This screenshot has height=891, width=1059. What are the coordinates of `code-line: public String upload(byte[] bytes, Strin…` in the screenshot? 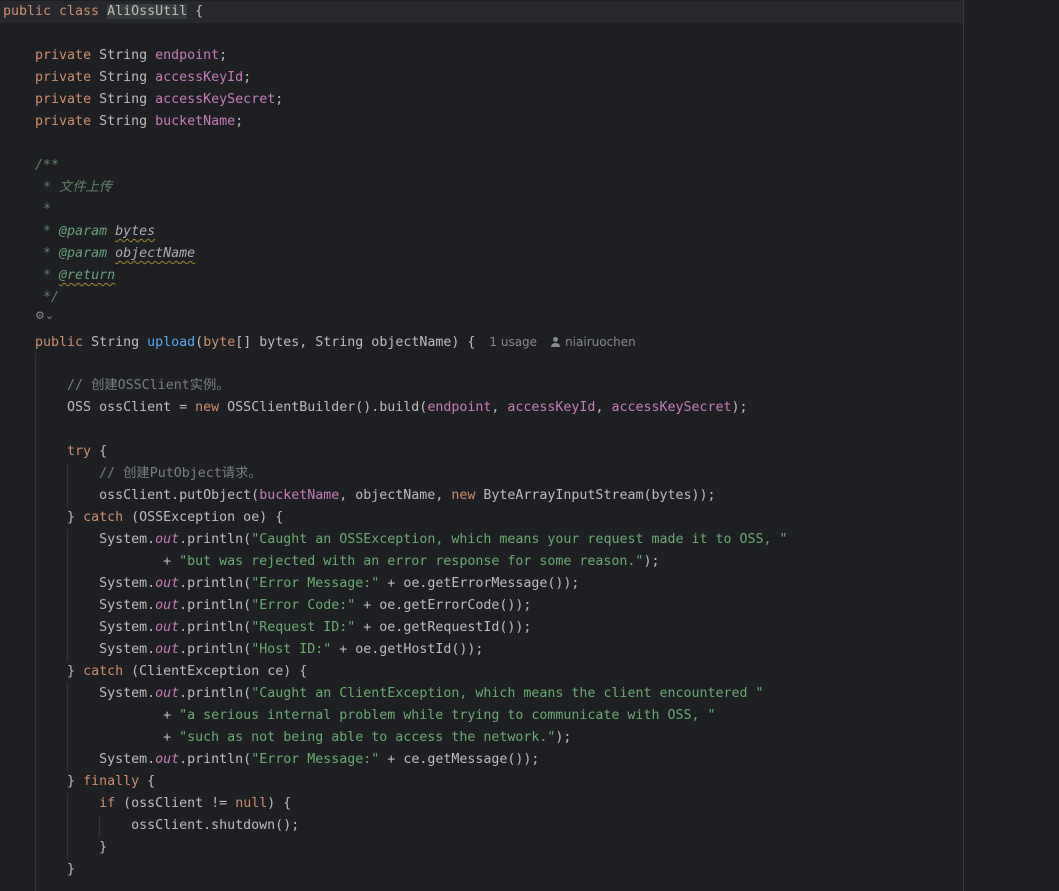 It's located at (395, 342).